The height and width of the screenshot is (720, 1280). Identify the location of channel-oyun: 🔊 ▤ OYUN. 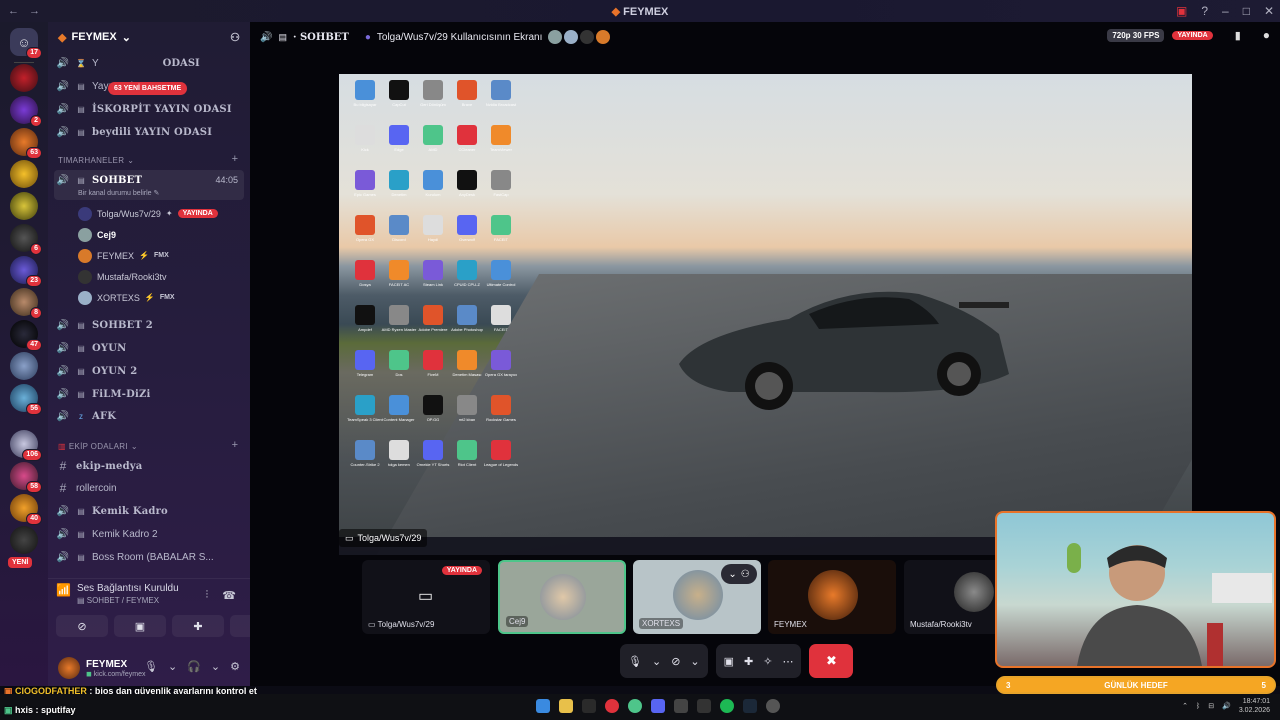
(150, 348).